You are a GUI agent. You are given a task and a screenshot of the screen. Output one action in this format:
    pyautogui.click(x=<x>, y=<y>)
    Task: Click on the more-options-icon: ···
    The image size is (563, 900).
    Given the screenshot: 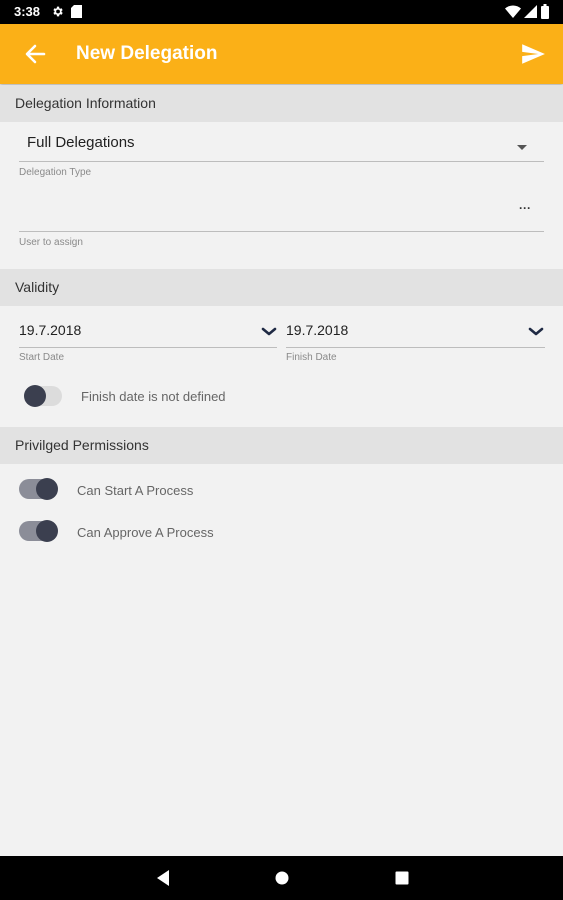 What is the action you would take?
    pyautogui.click(x=525, y=208)
    